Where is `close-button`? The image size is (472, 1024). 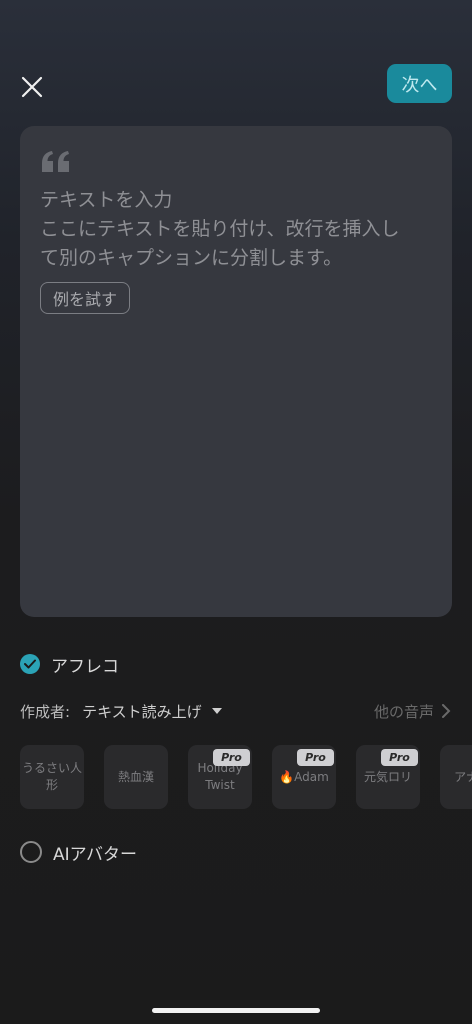
close-button is located at coordinates (32, 87).